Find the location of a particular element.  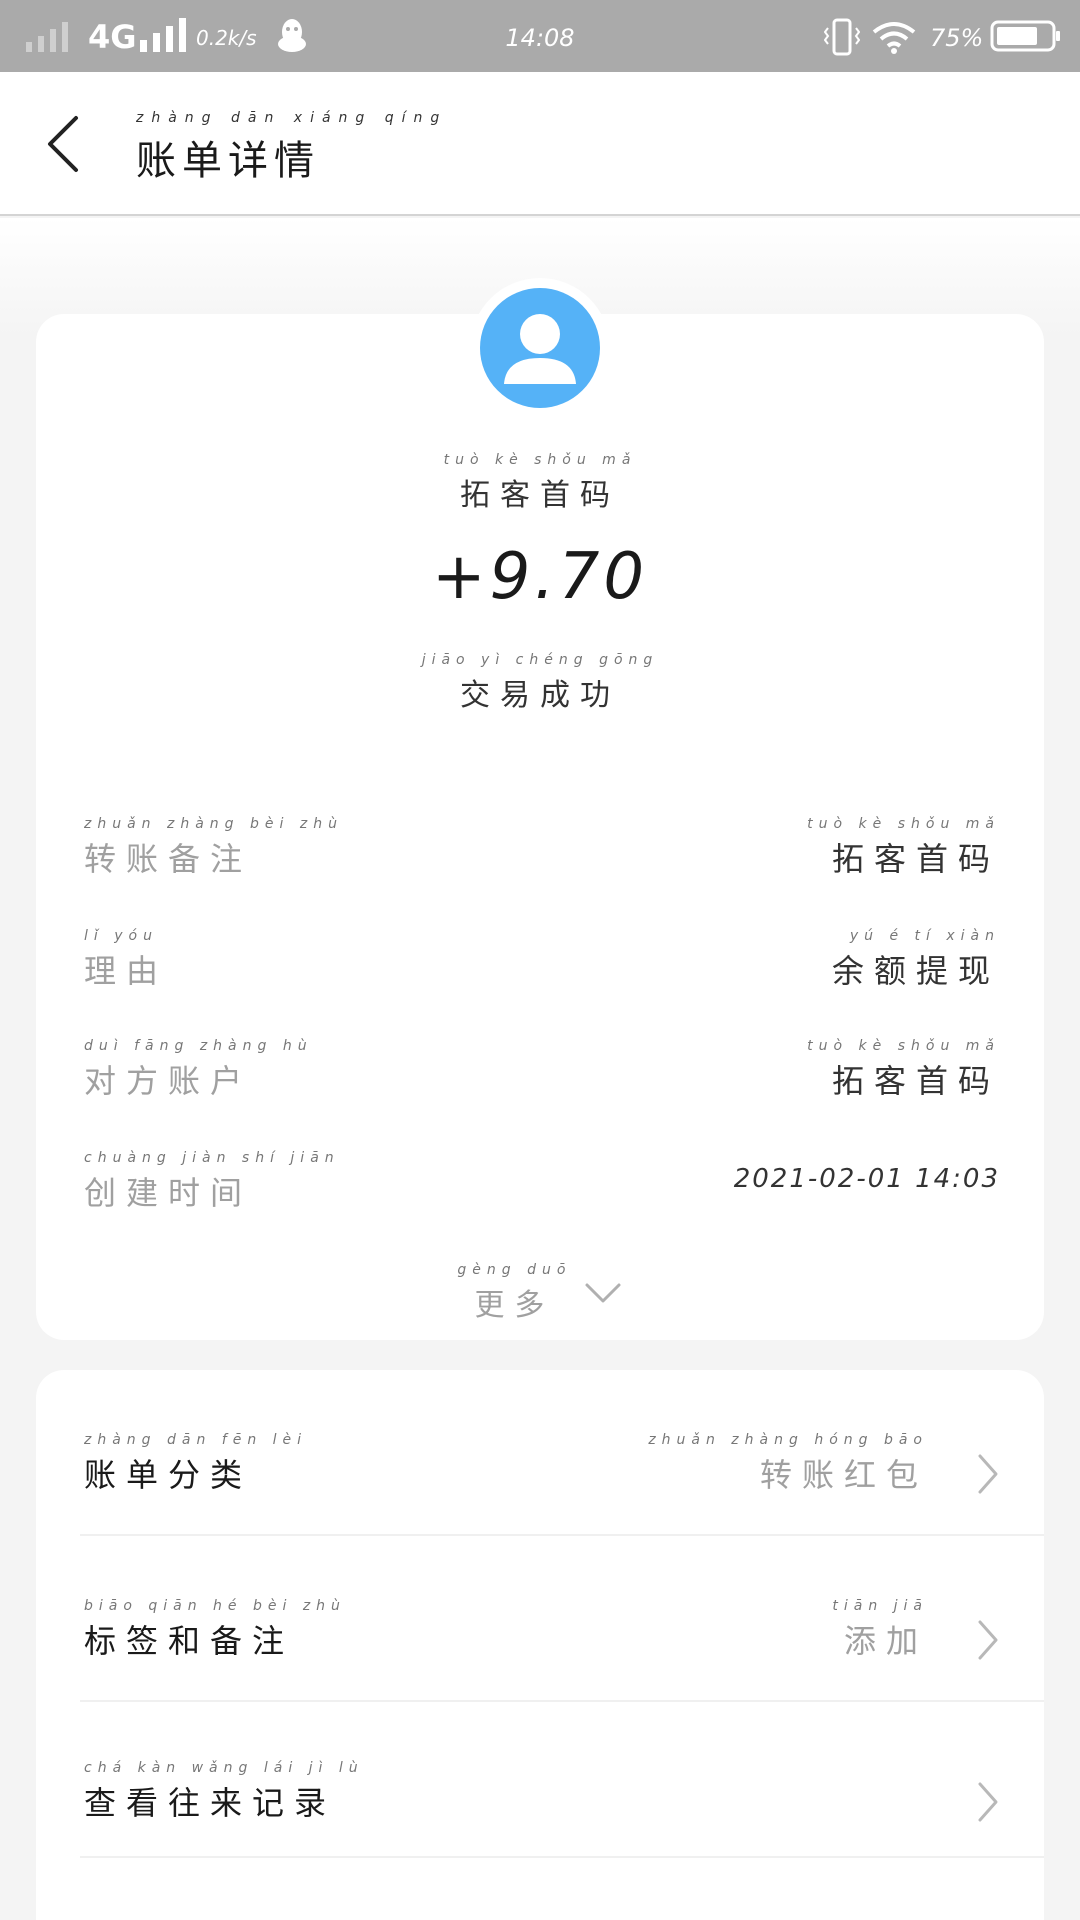

created-time-value: 2021-02-01 14:03 is located at coordinates (866, 1179).